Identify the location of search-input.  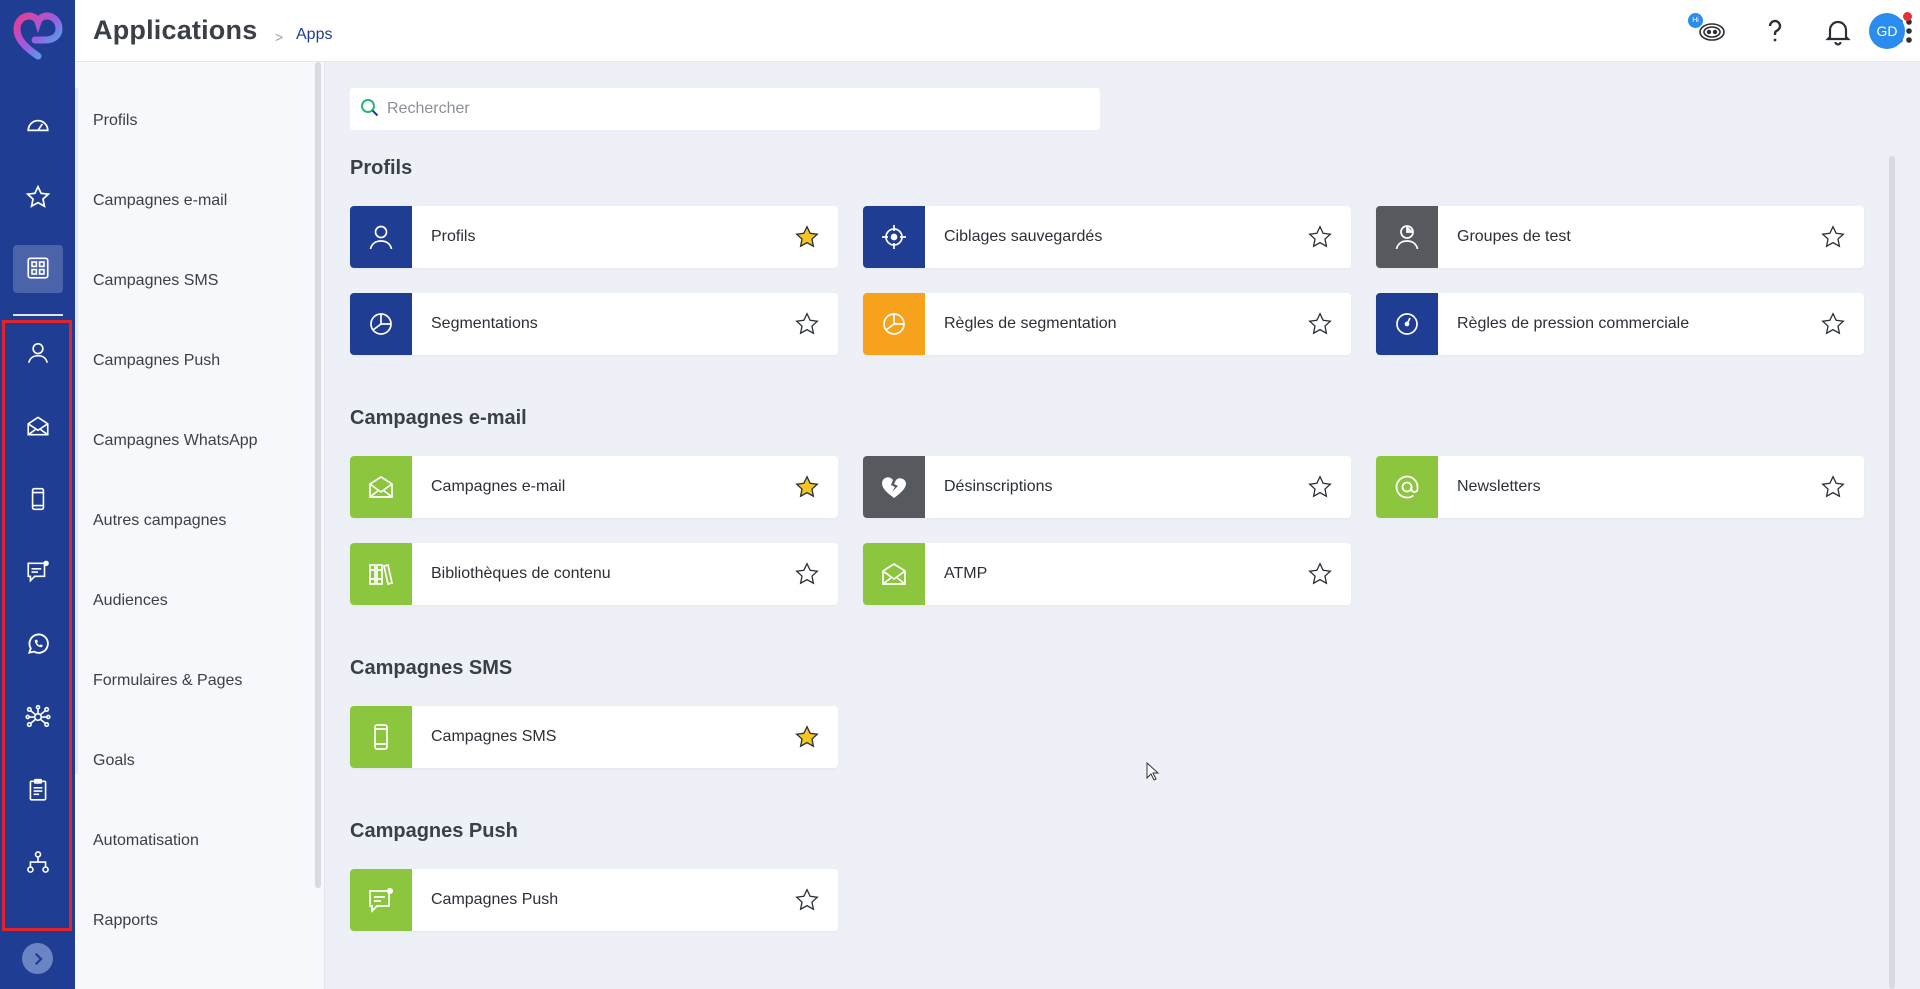
(737, 109).